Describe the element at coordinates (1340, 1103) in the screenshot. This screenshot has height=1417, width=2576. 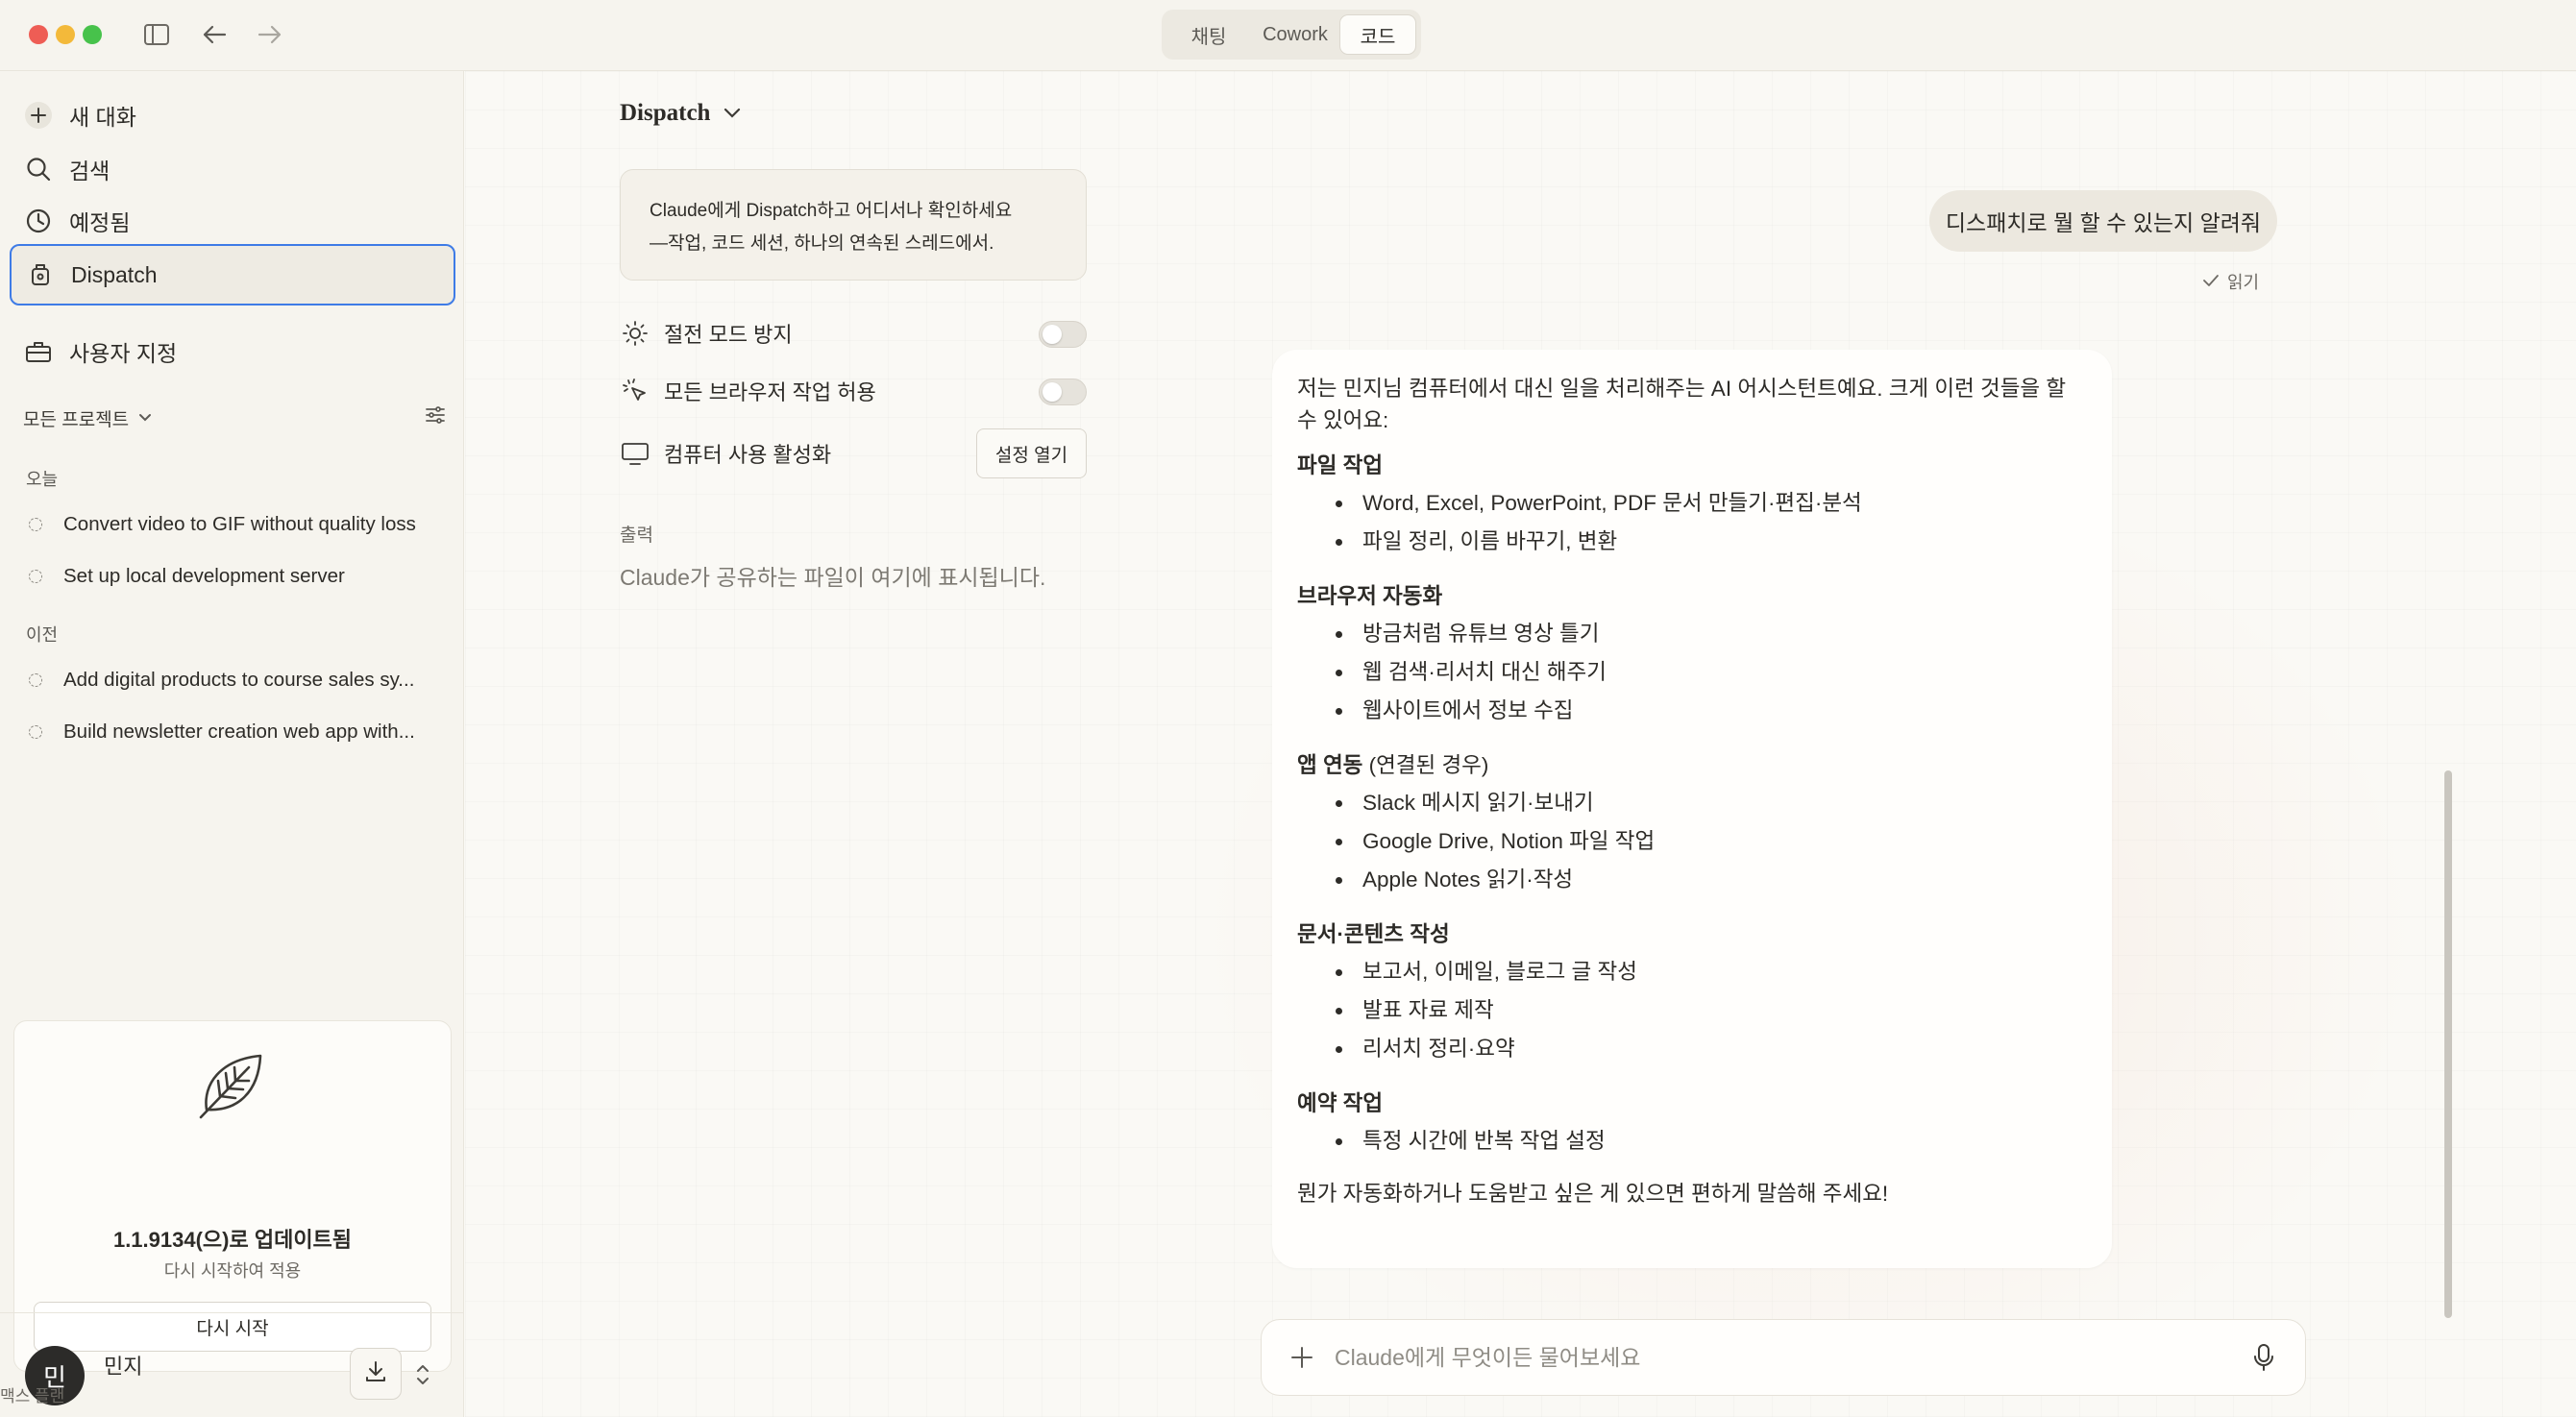
I see `reply-heading: 예약 작업` at that location.